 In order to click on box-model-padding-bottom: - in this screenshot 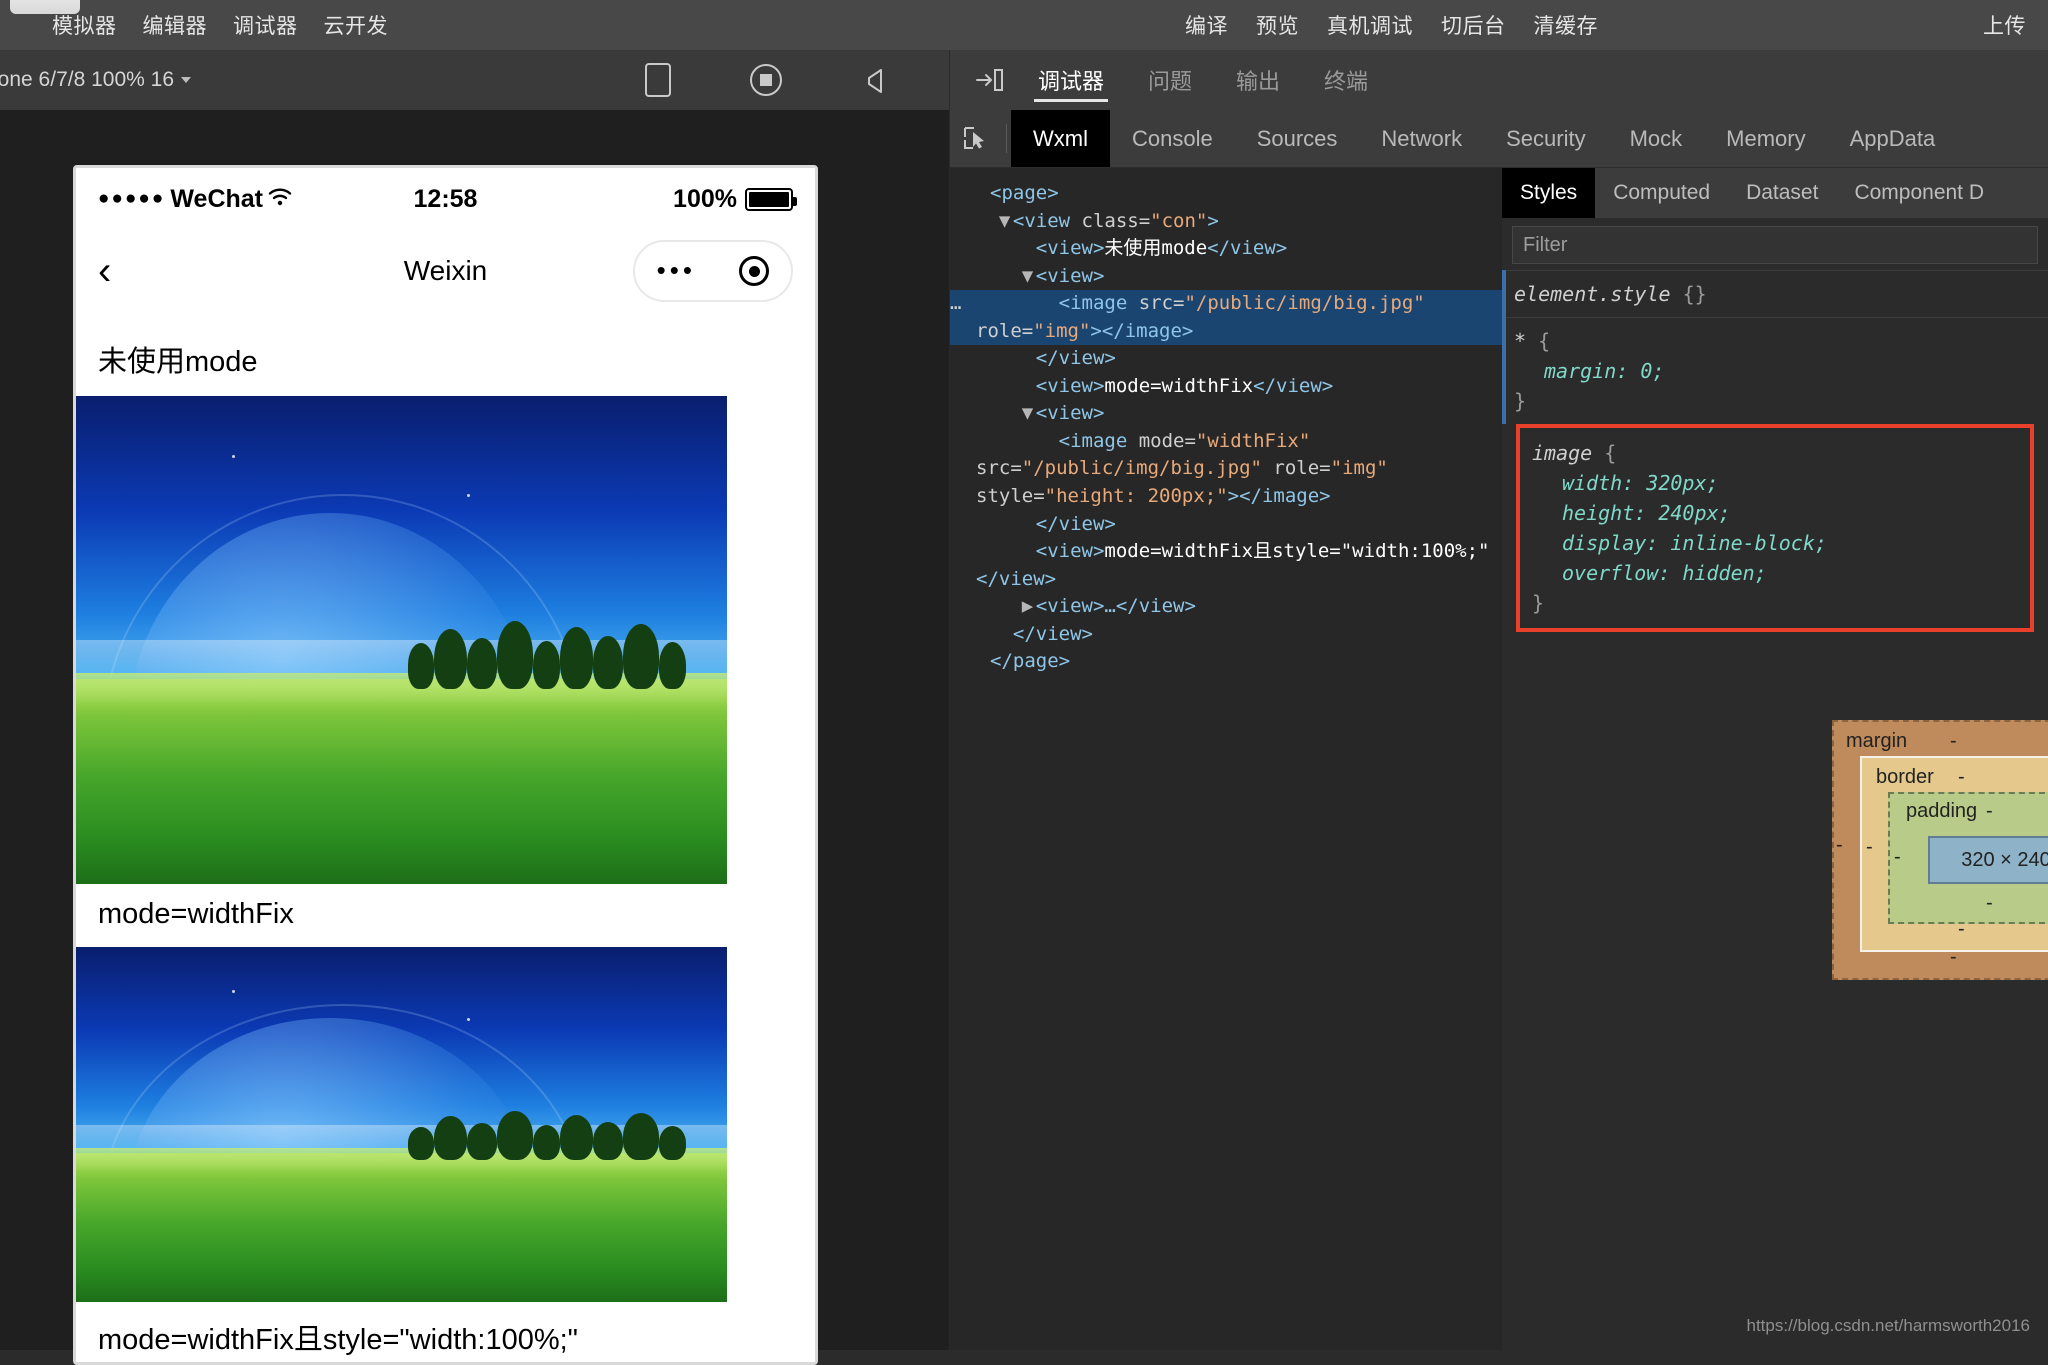, I will do `click(1989, 903)`.